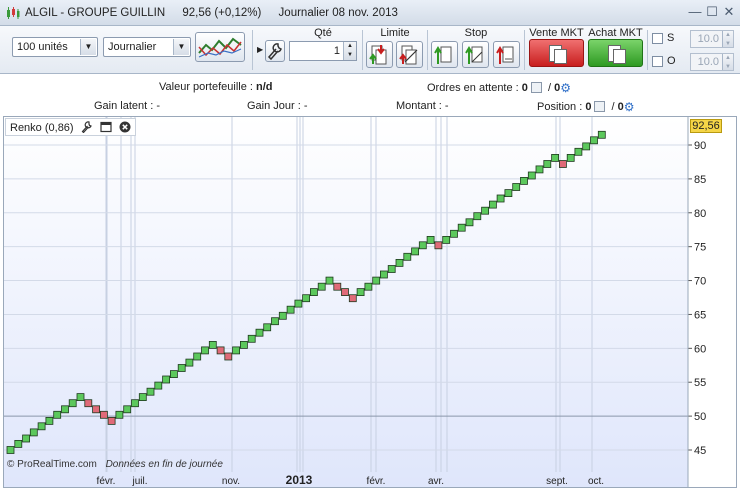  Describe the element at coordinates (106, 127) in the screenshot. I see `window-icon` at that location.